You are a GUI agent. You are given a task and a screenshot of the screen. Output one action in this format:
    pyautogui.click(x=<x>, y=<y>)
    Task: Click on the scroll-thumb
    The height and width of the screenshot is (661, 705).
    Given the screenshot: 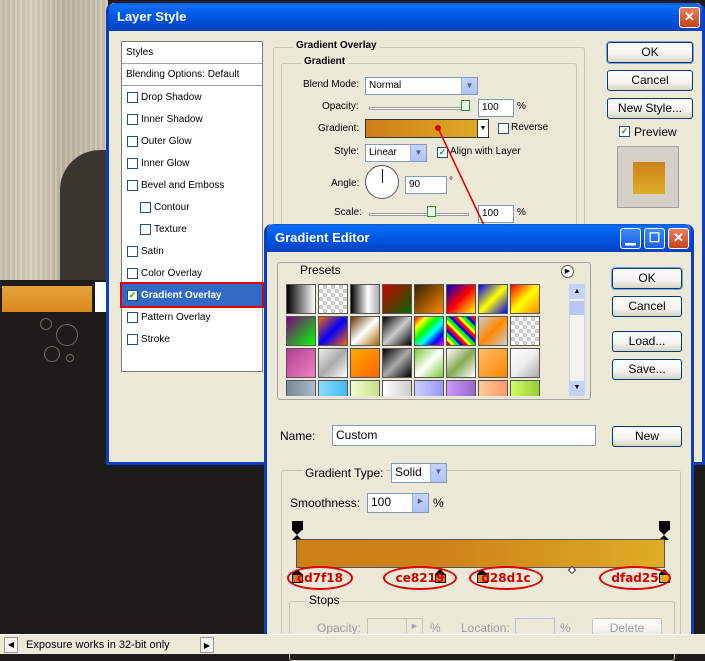 What is the action you would take?
    pyautogui.click(x=577, y=308)
    